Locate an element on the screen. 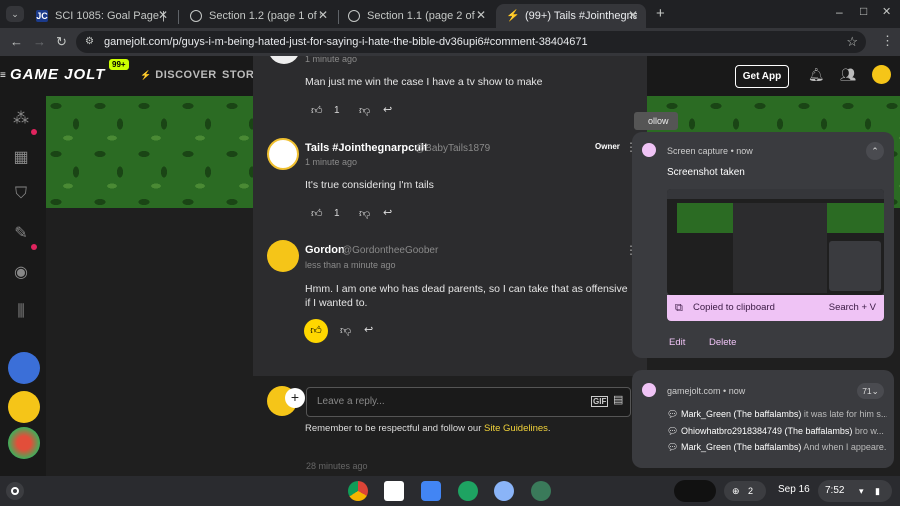 The width and height of the screenshot is (900, 506). follow-button: ollow is located at coordinates (656, 121).